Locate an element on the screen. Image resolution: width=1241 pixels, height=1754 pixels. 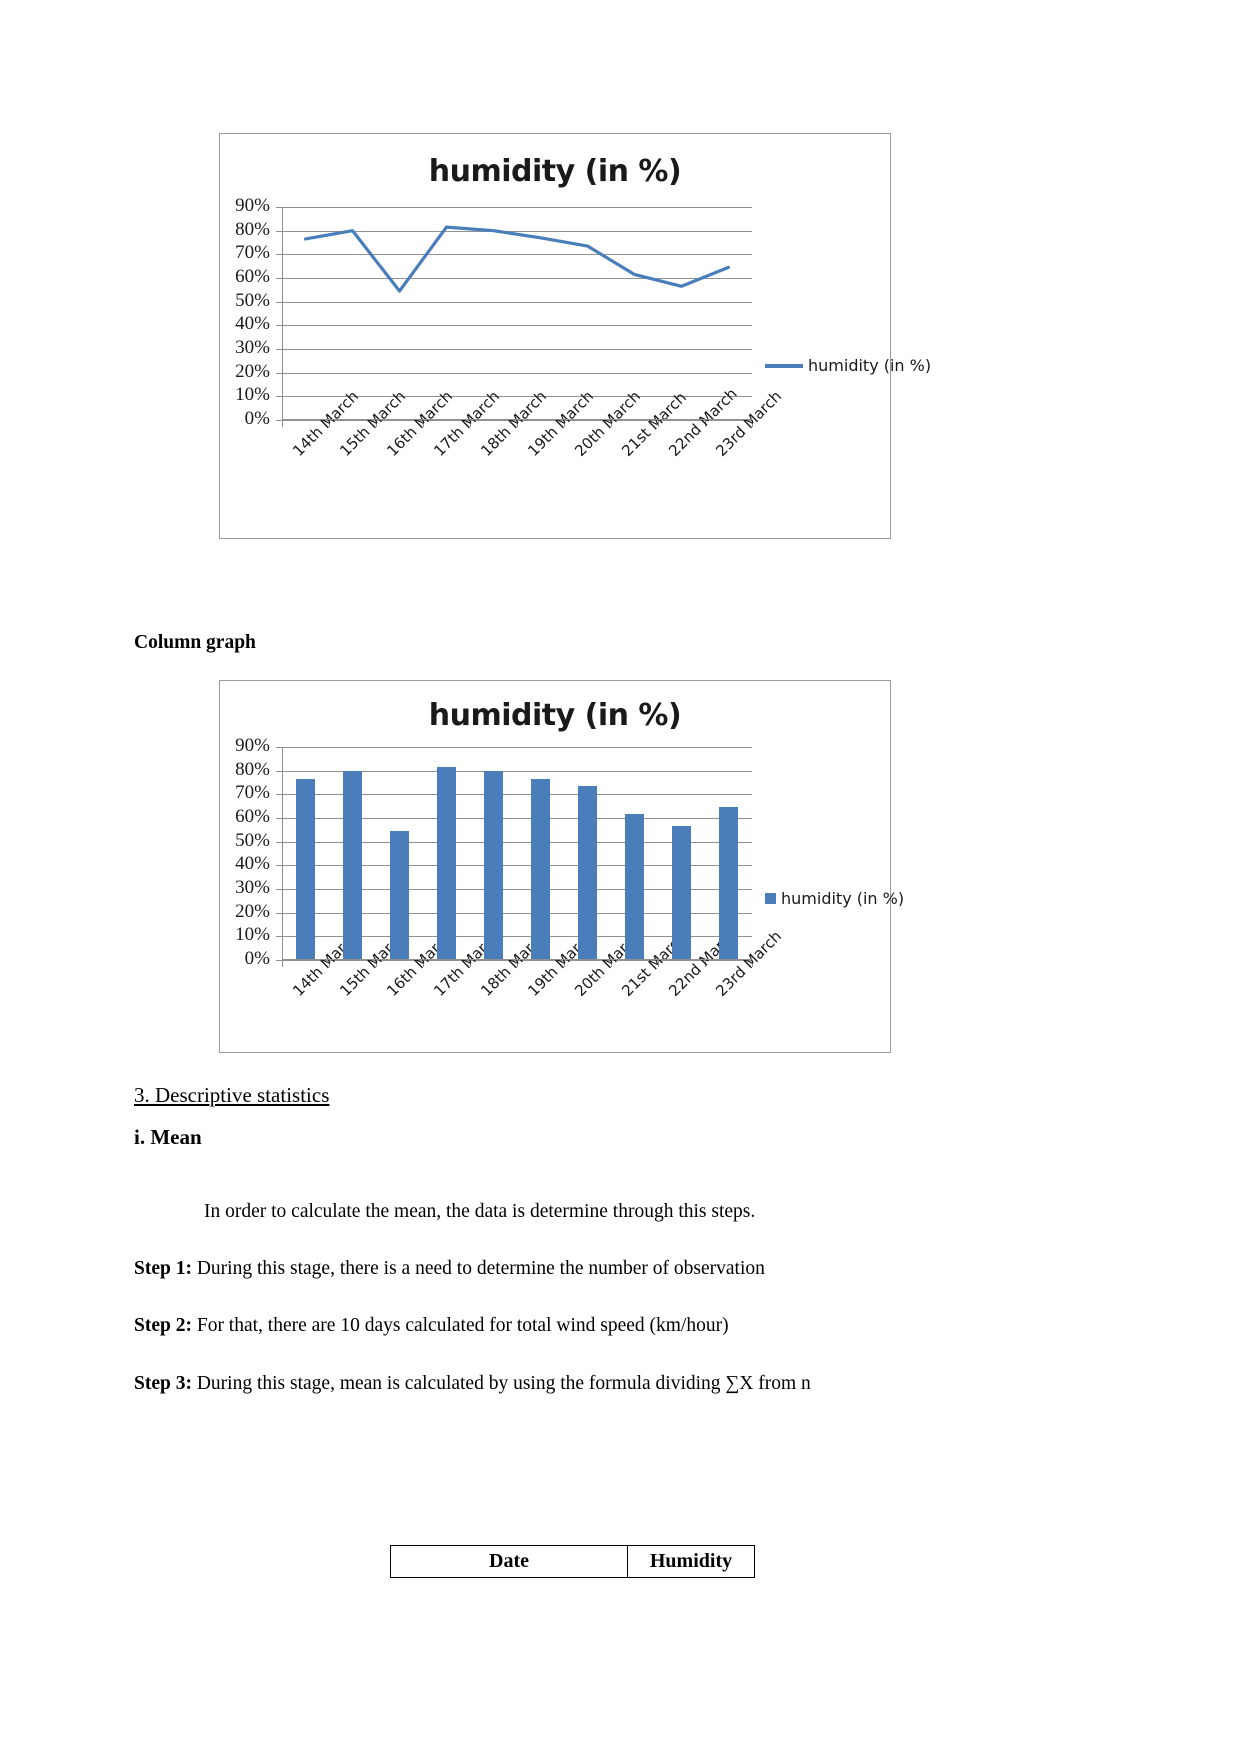
table-header-date: Date is located at coordinates (509, 1561).